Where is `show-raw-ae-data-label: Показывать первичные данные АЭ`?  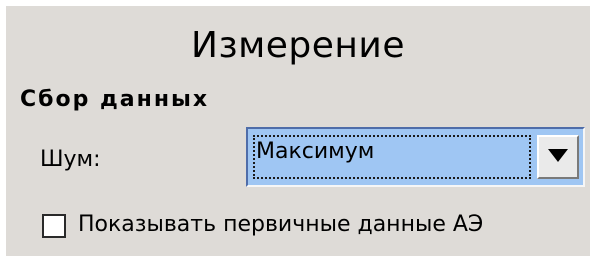 show-raw-ae-data-label: Показывать первичные данные АЭ is located at coordinates (280, 225).